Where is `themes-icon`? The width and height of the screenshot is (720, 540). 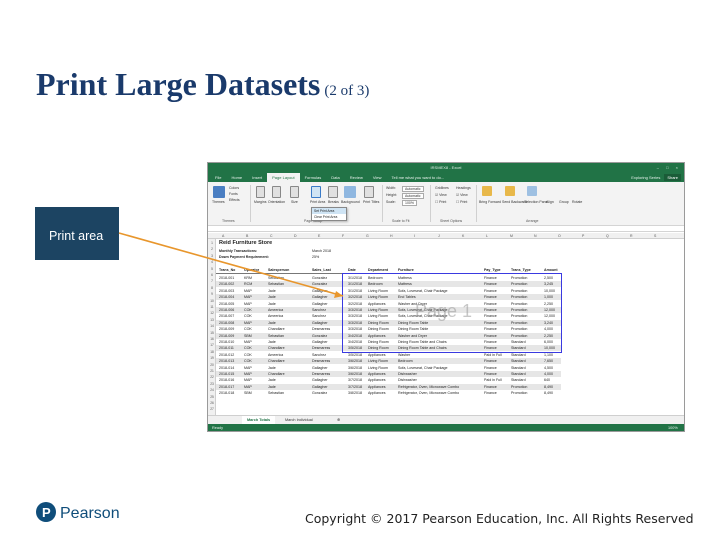
themes-icon is located at coordinates (219, 192).